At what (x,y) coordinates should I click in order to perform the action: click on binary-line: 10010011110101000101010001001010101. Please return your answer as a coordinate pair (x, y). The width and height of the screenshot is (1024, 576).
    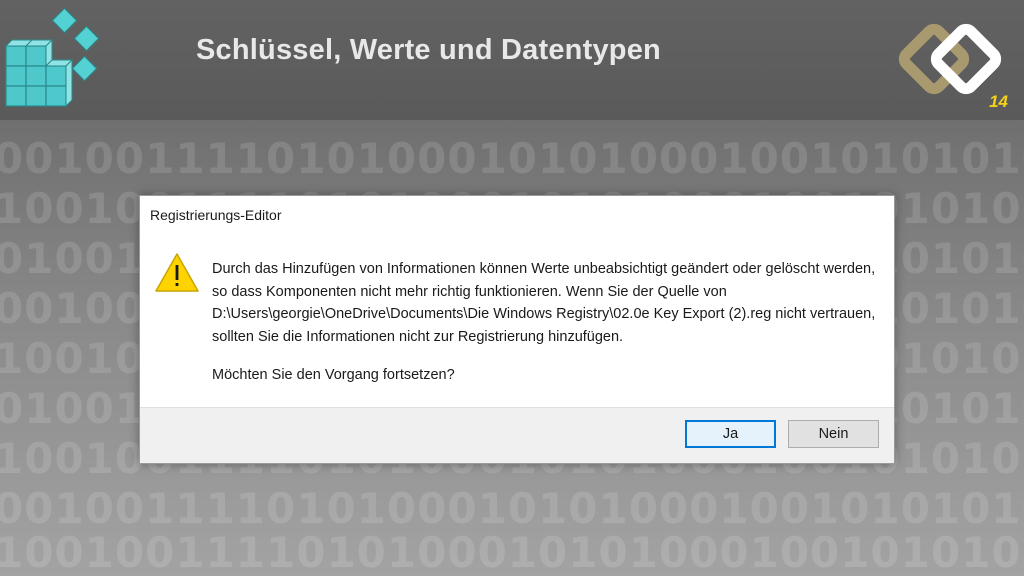
    Looking at the image, I should click on (512, 552).